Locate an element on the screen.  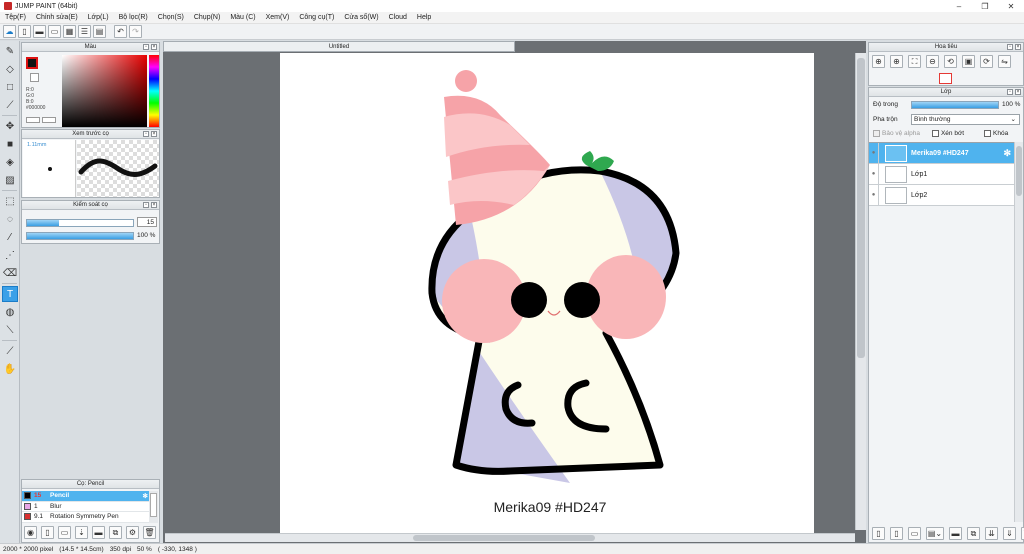
lock-checkbox is located at coordinates (988, 133).